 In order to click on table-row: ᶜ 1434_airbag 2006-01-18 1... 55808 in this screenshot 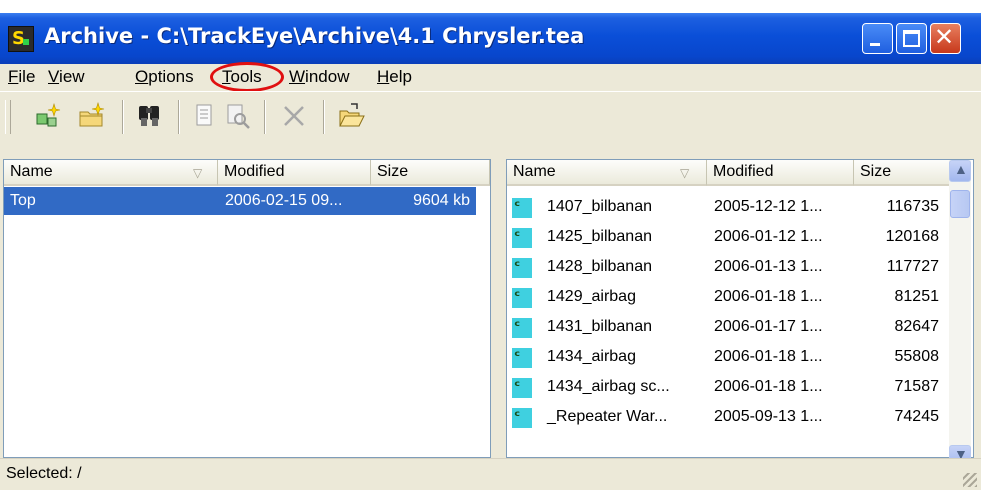, I will do `click(728, 357)`.